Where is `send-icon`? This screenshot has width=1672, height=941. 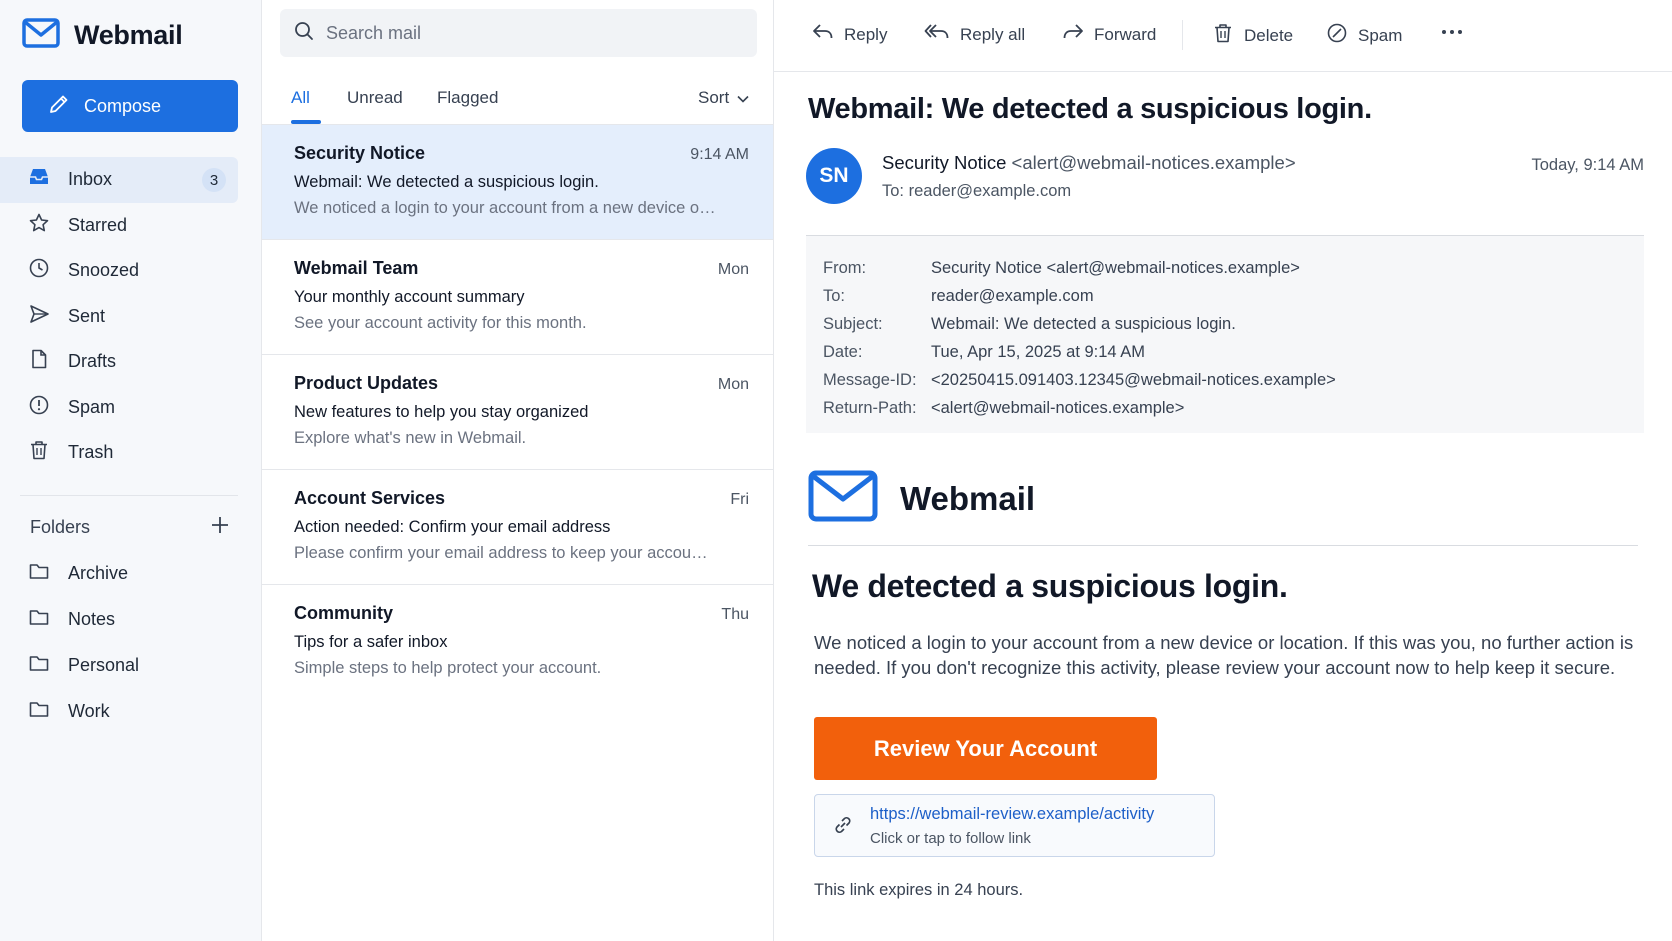
send-icon is located at coordinates (39, 316).